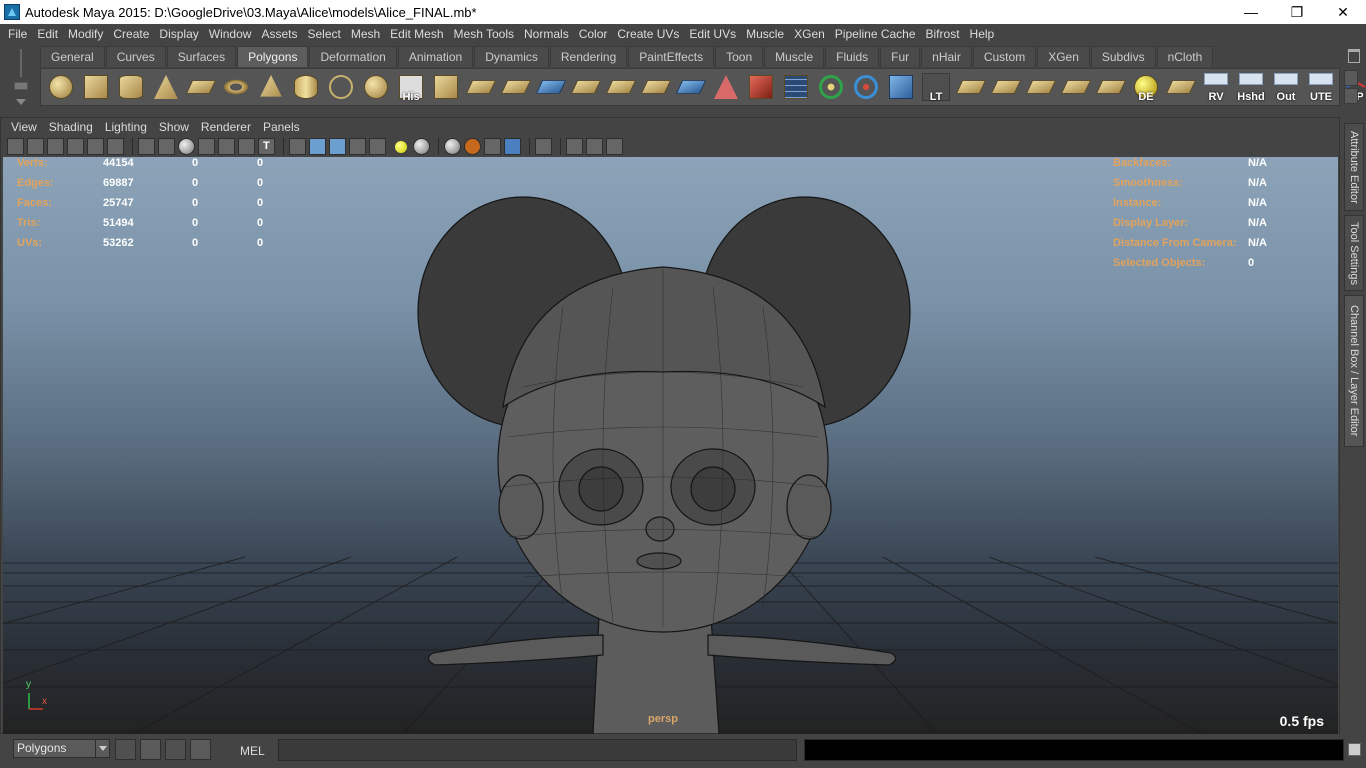 This screenshot has width=1366, height=768. What do you see at coordinates (1354, 167) in the screenshot?
I see `tab-attribute-editor: Attribute Editor` at bounding box center [1354, 167].